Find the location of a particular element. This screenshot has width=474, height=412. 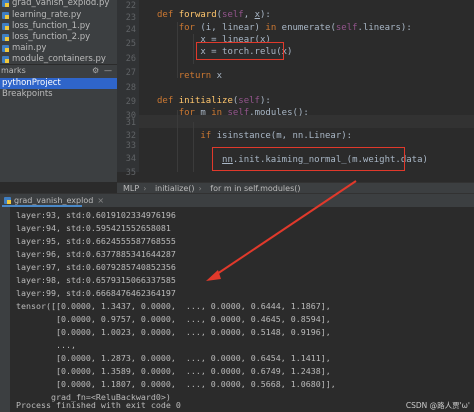

gear-icon: ⚙ is located at coordinates (95, 70).